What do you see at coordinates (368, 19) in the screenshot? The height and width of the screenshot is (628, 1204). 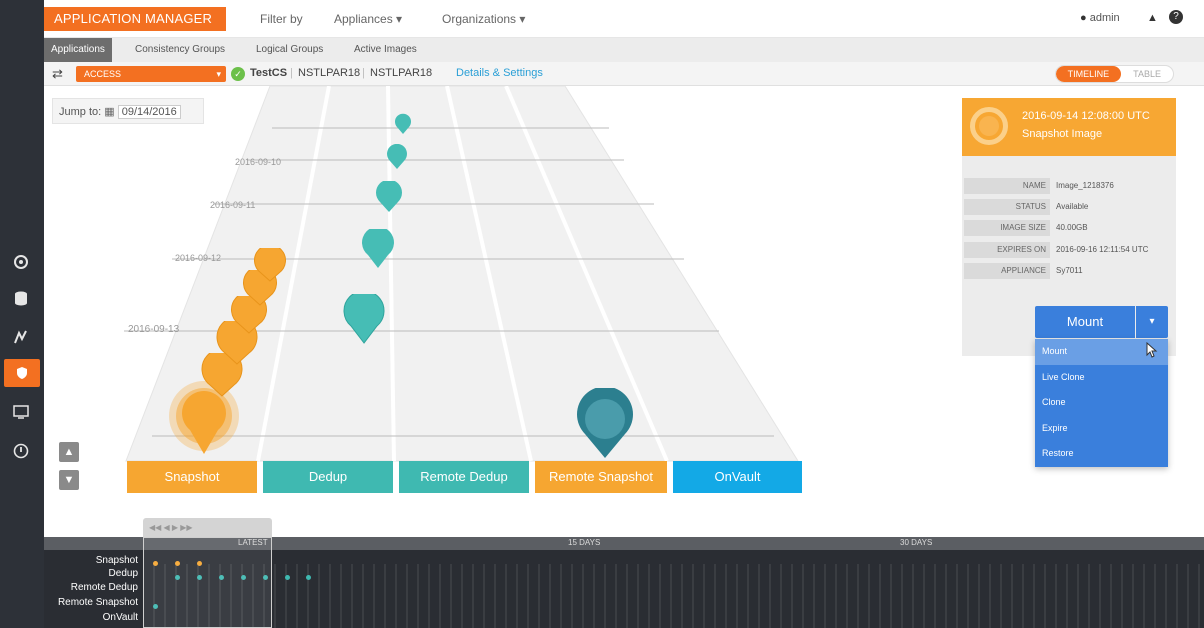 I see `appliances-menu: Appliances ▾` at bounding box center [368, 19].